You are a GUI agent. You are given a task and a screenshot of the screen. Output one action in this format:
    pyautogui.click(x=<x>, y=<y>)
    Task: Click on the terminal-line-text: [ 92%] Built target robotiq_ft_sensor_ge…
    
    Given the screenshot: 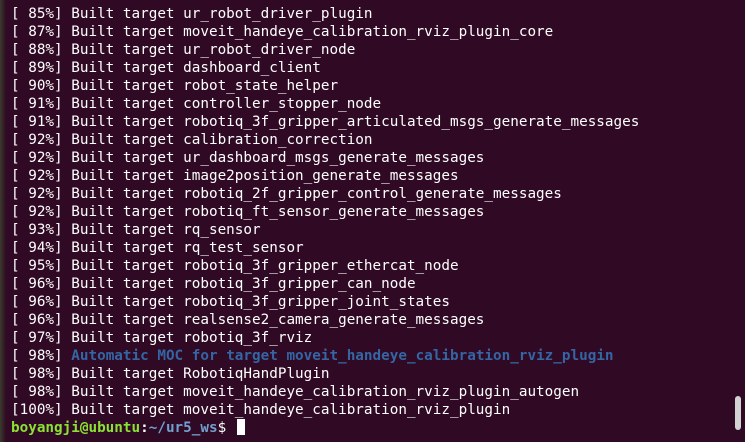 What is the action you would take?
    pyautogui.click(x=248, y=212)
    